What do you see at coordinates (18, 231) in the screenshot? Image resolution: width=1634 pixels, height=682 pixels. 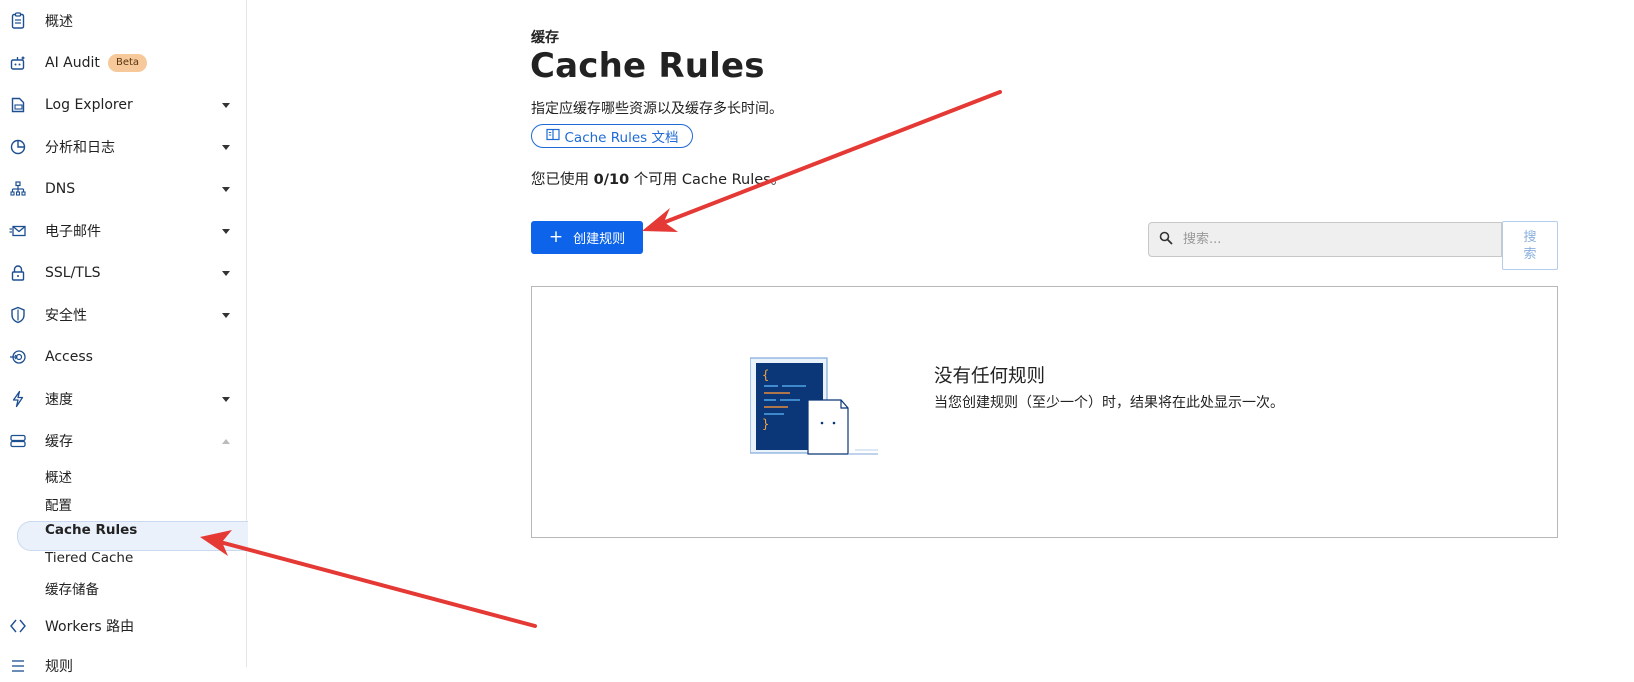 I see `mail-icon` at bounding box center [18, 231].